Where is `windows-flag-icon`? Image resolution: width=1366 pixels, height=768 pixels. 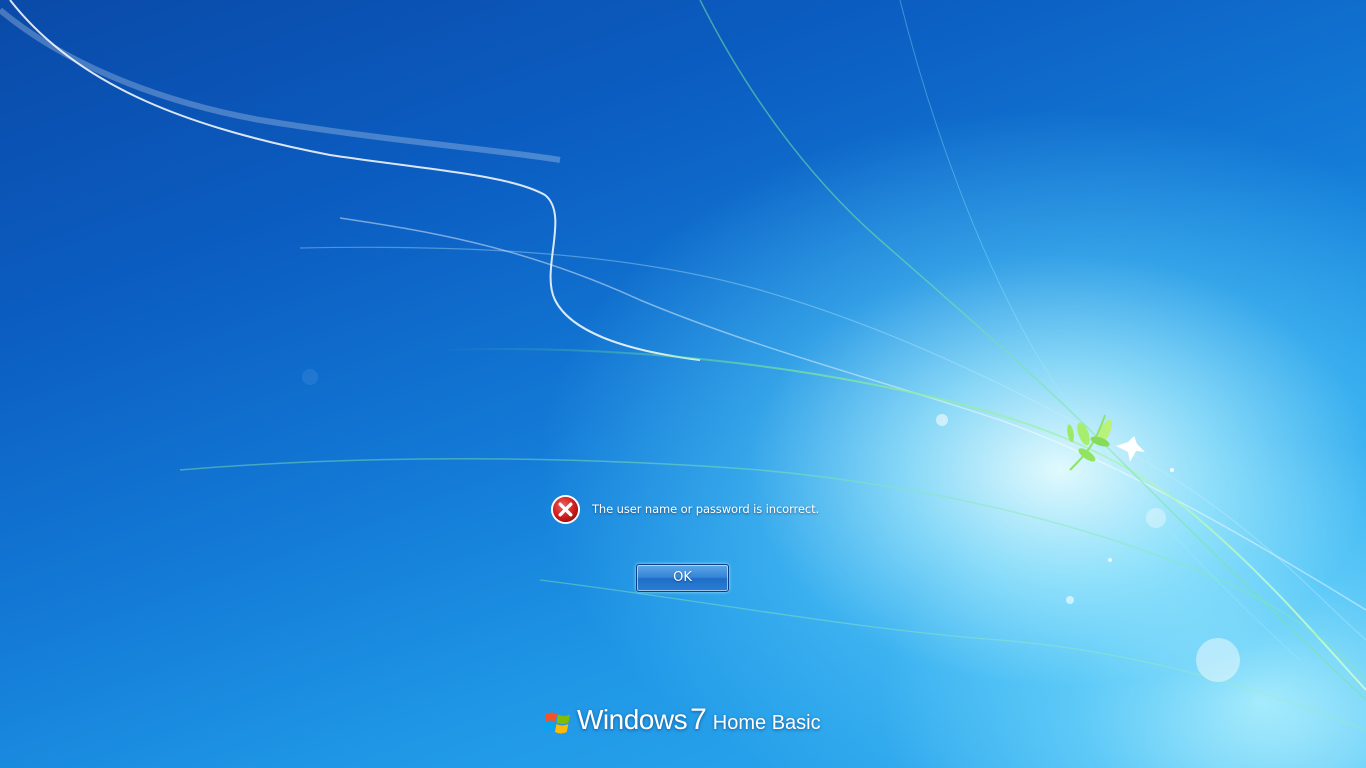 windows-flag-icon is located at coordinates (556, 723).